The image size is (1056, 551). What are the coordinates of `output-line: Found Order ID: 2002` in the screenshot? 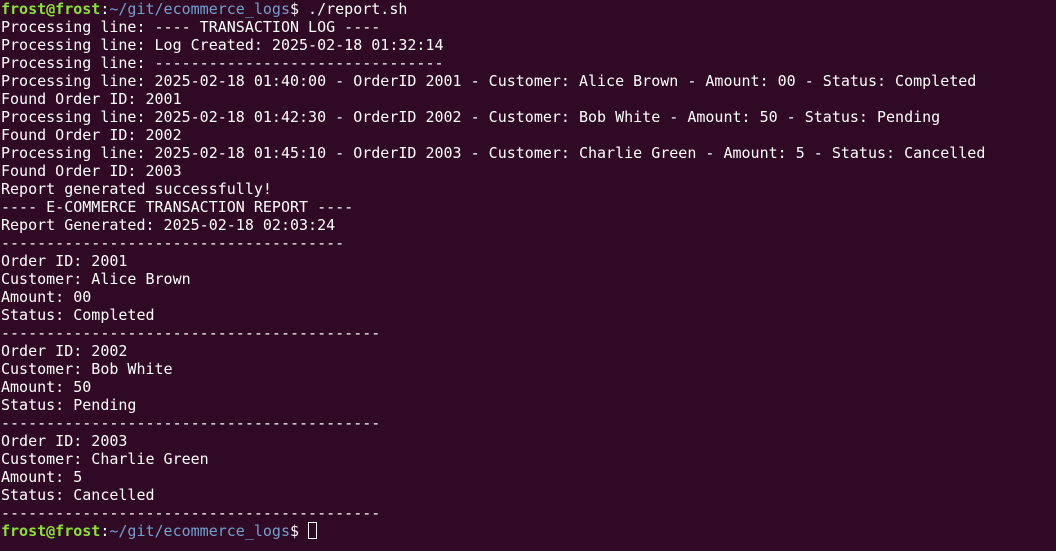 It's located at (91, 135).